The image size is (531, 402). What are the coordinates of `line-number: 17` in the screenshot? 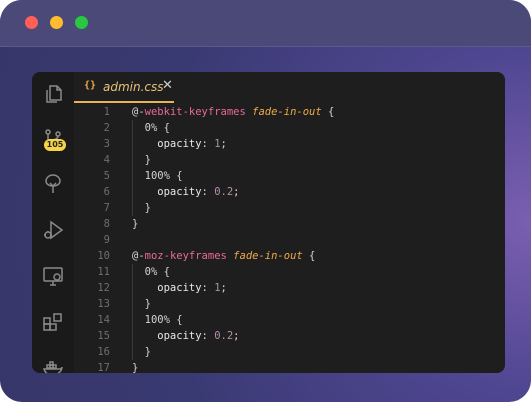 It's located at (103, 367).